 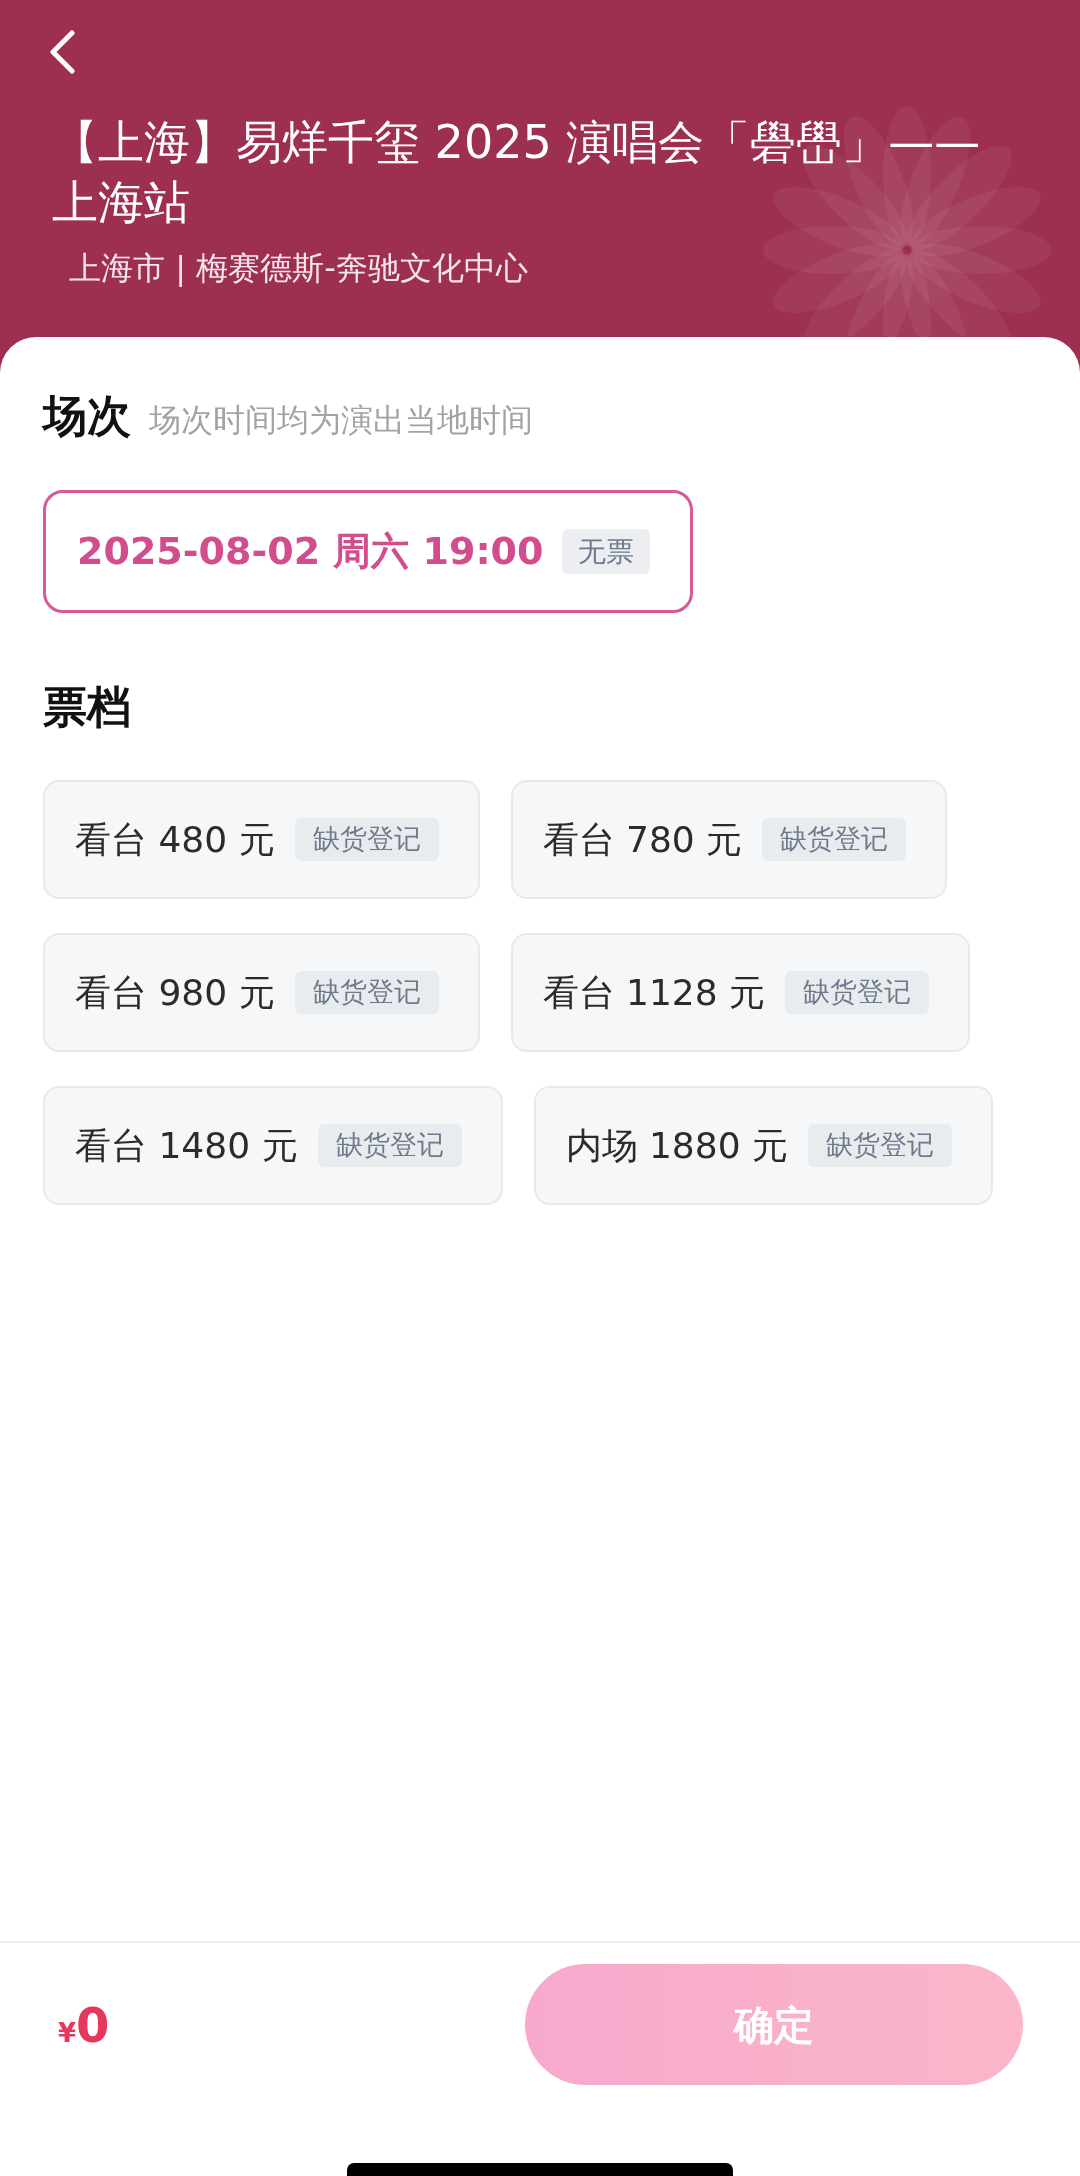 What do you see at coordinates (341, 420) in the screenshot?
I see `section-hint: 场次时间均为演出当地时间` at bounding box center [341, 420].